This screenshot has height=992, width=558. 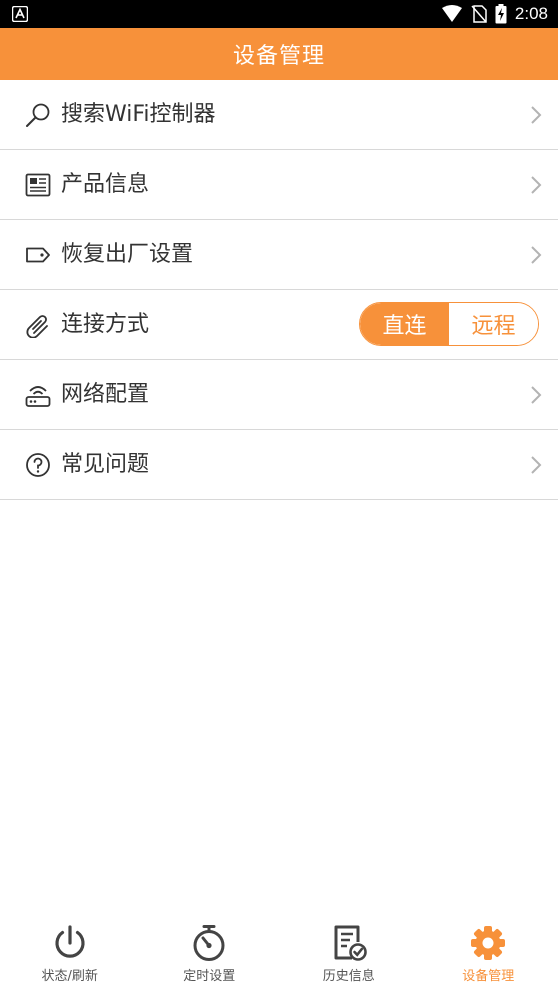 What do you see at coordinates (38, 115) in the screenshot?
I see `search-icon` at bounding box center [38, 115].